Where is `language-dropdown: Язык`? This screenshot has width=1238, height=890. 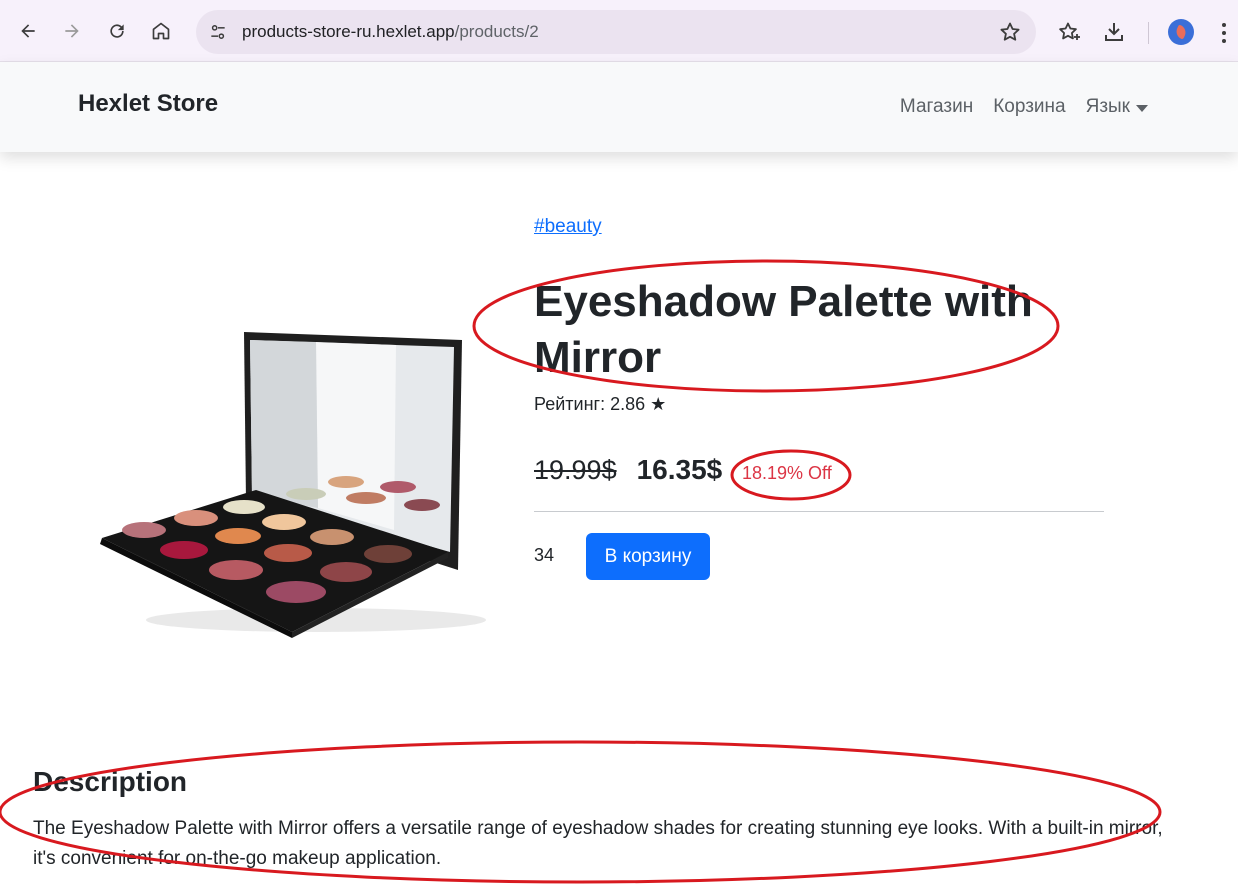
language-dropdown: Язык is located at coordinates (1117, 107).